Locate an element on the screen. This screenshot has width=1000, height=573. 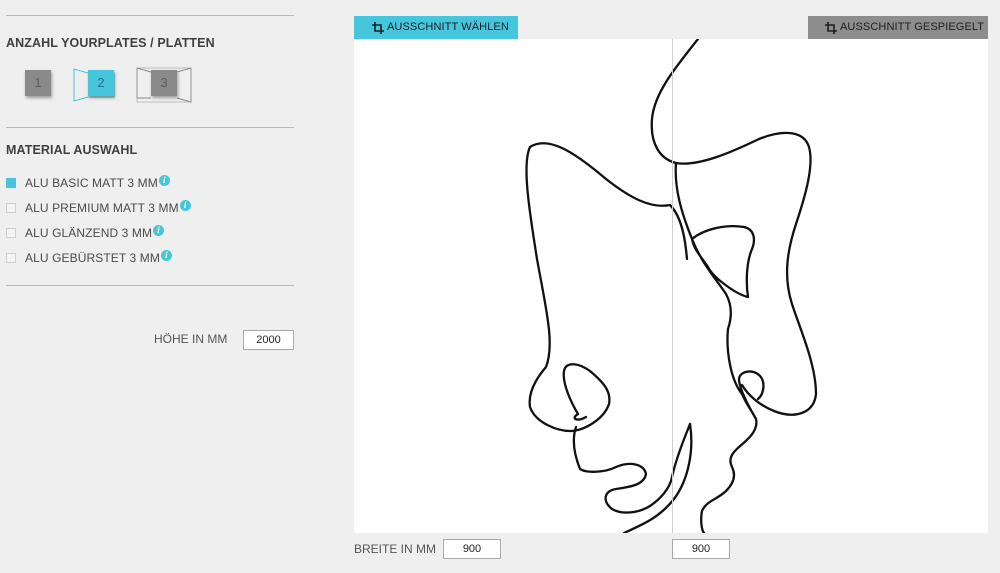
material-option-gebuerstet: ALU GEBÜRSTET 3 MM i is located at coordinates (89, 257).